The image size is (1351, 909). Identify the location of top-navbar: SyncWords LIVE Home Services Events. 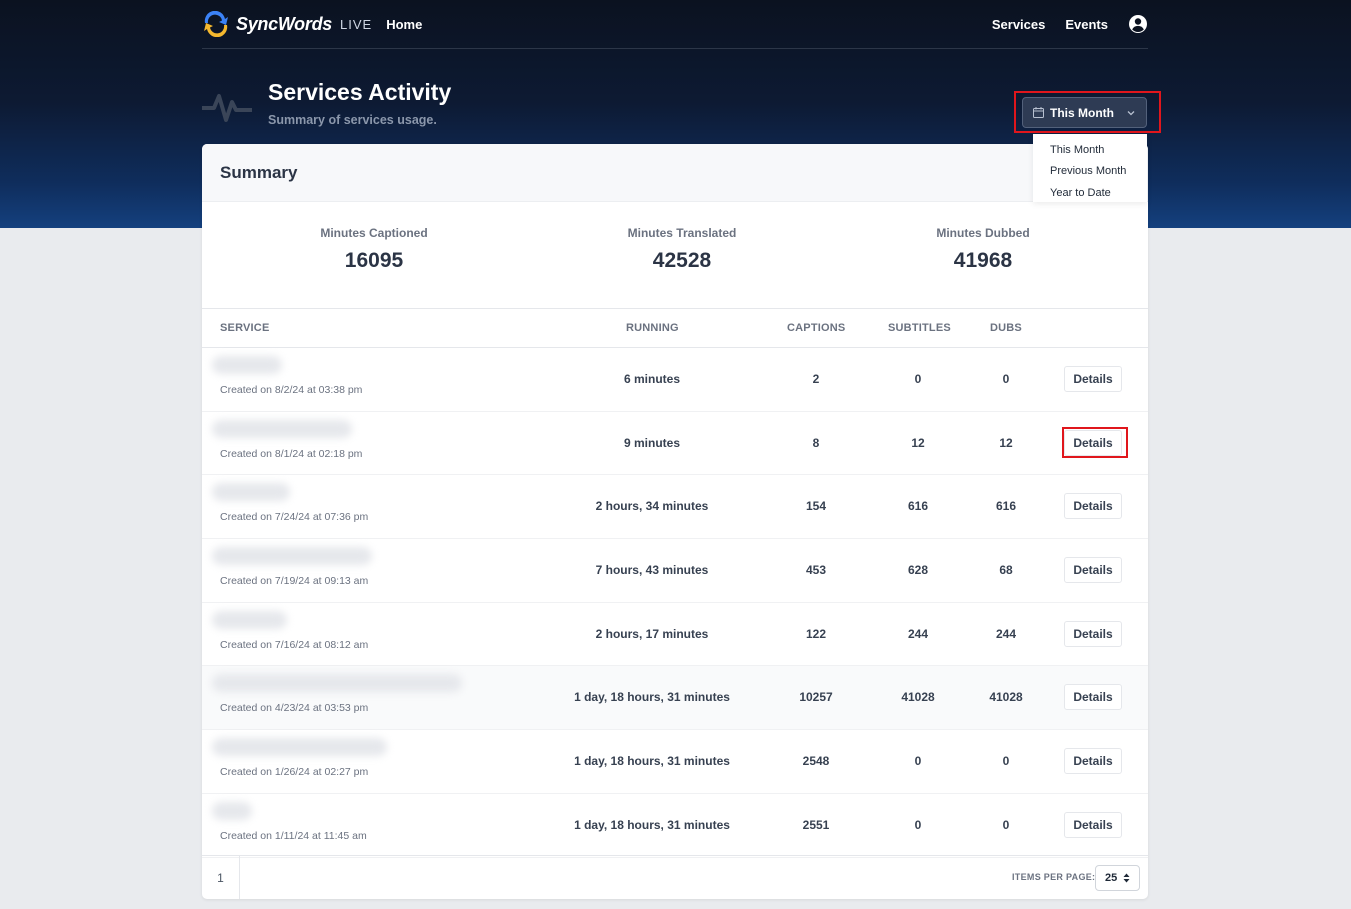
(675, 24).